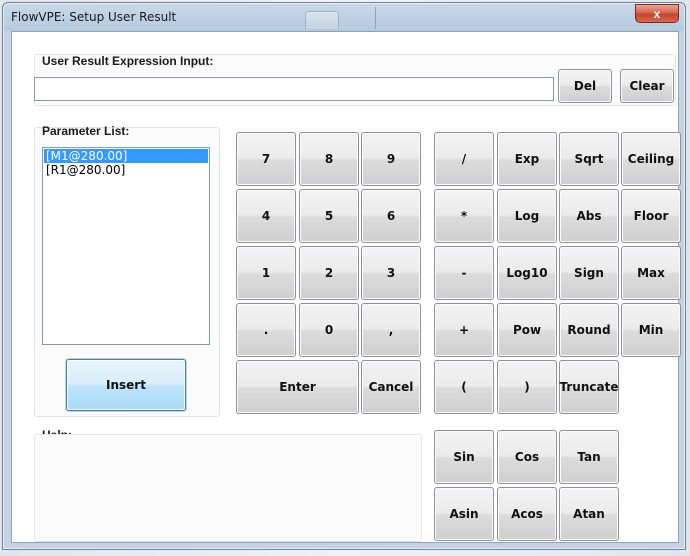 The height and width of the screenshot is (556, 690). I want to click on sin-button: Sin, so click(464, 457).